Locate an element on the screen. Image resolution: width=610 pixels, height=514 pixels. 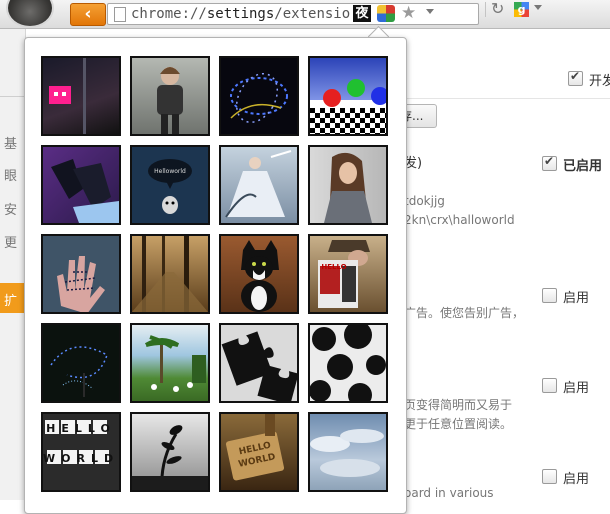
nav-separator is located at coordinates (12, 96).